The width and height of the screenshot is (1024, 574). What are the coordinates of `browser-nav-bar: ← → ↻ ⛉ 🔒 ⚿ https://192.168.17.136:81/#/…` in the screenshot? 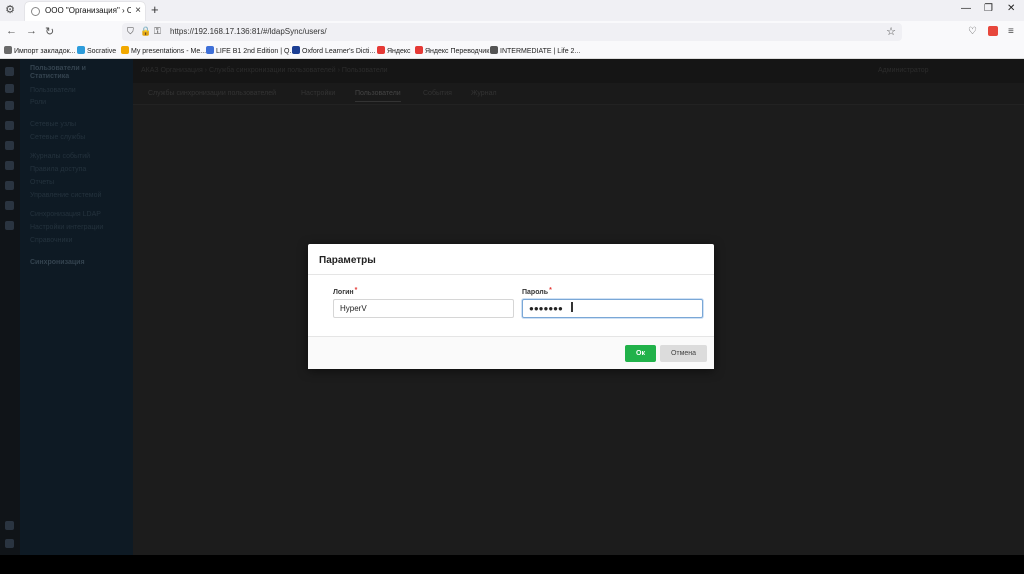 It's located at (512, 32).